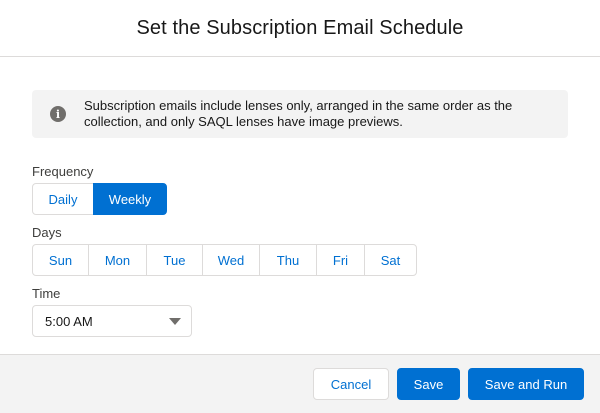 The height and width of the screenshot is (413, 600). I want to click on dialog-footer: Cancel Save Save and Run, so click(300, 383).